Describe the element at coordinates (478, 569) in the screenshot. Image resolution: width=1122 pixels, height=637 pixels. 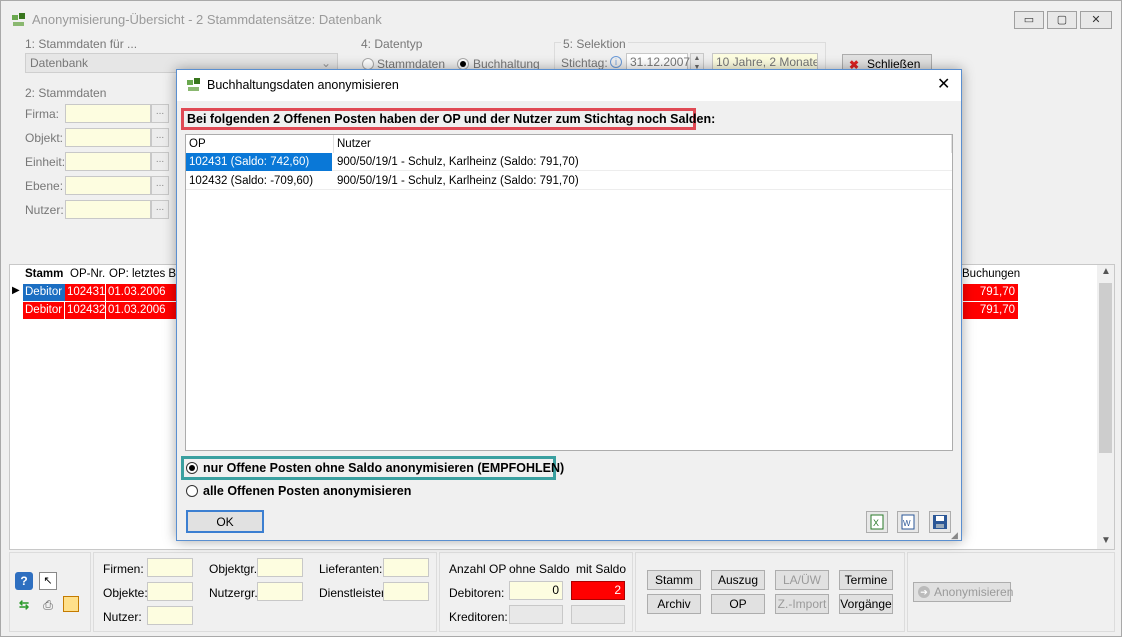
I see `anzahl-op-label: Anzahl OP` at that location.